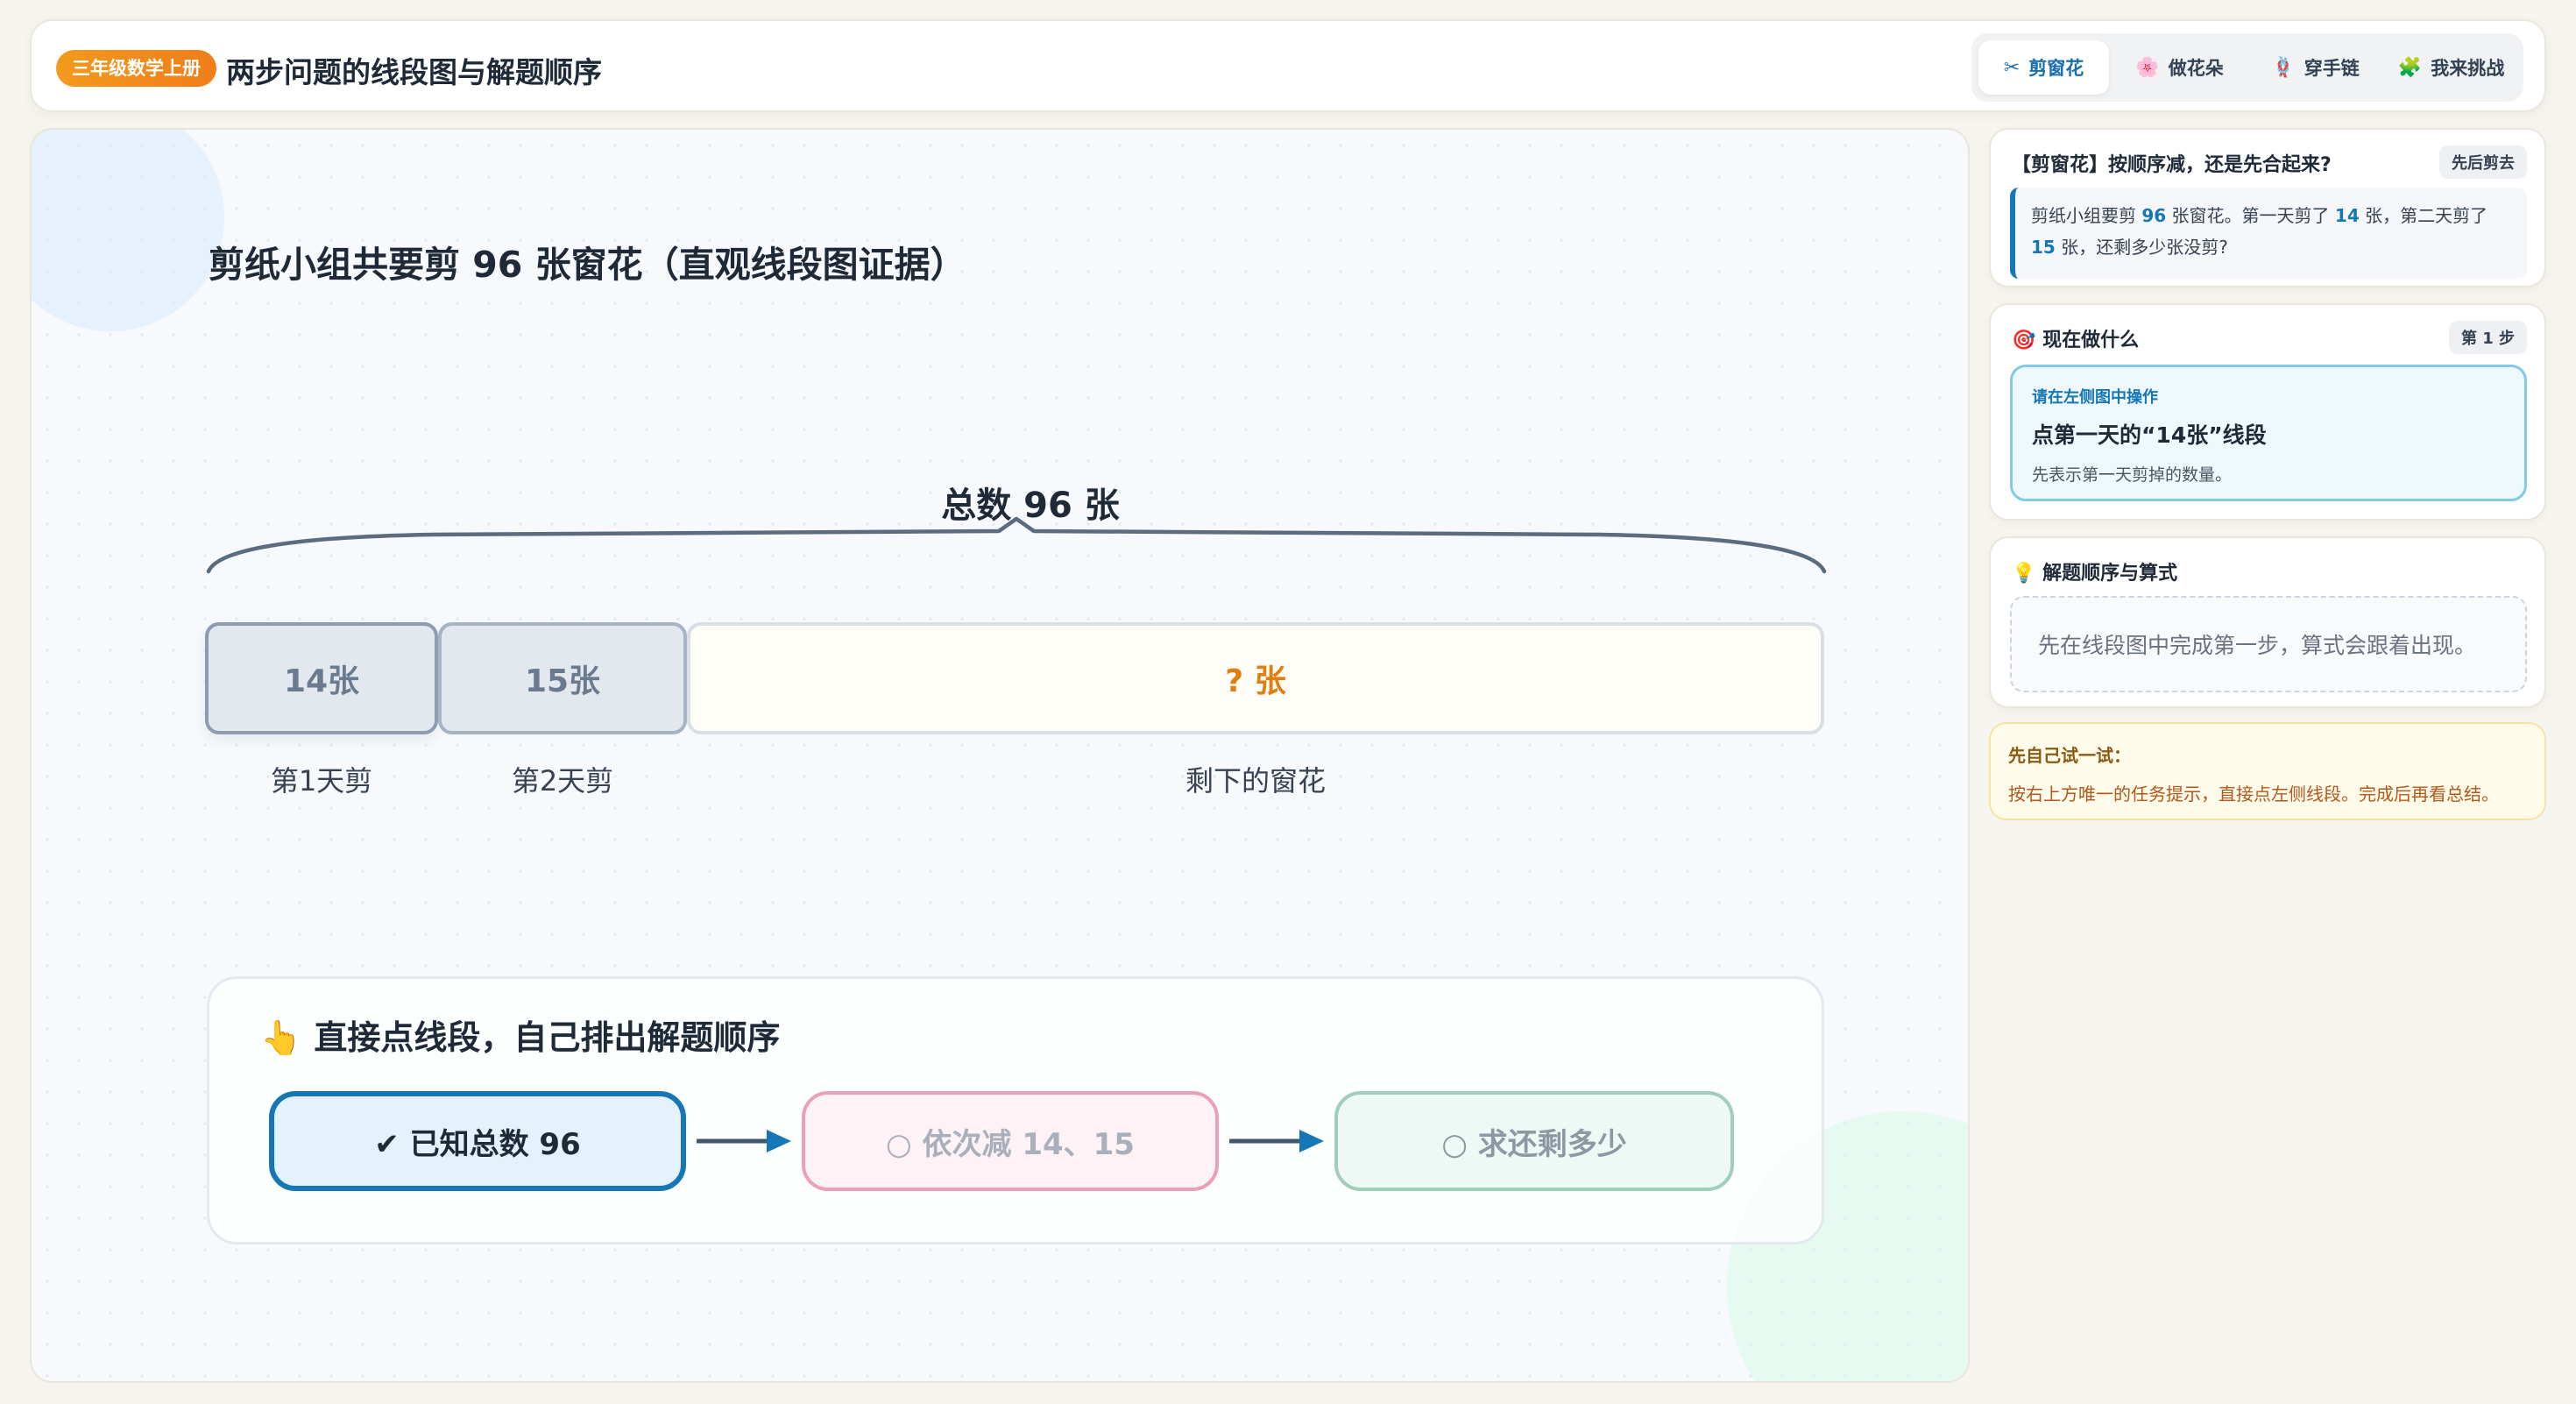 The width and height of the screenshot is (2576, 1404). I want to click on step-subtract-sequentially: ○ 依次减 14、15, so click(1010, 1141).